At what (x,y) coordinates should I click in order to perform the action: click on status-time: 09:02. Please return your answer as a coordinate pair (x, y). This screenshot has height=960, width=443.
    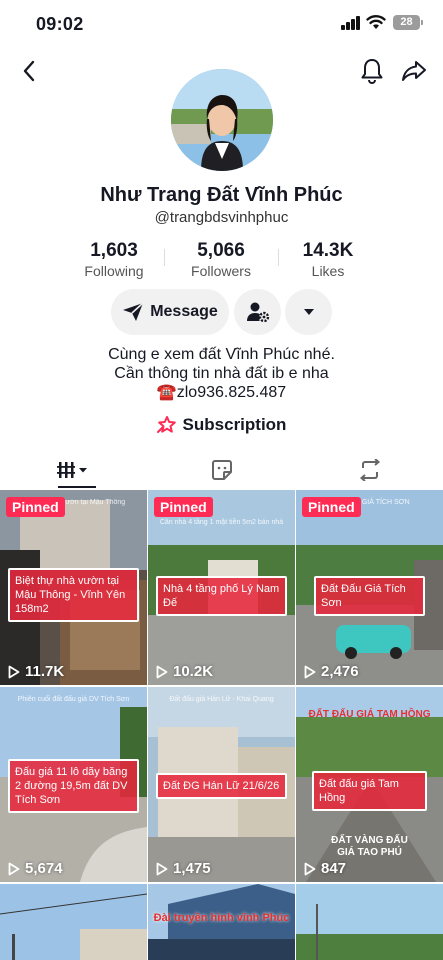
    Looking at the image, I should click on (60, 24).